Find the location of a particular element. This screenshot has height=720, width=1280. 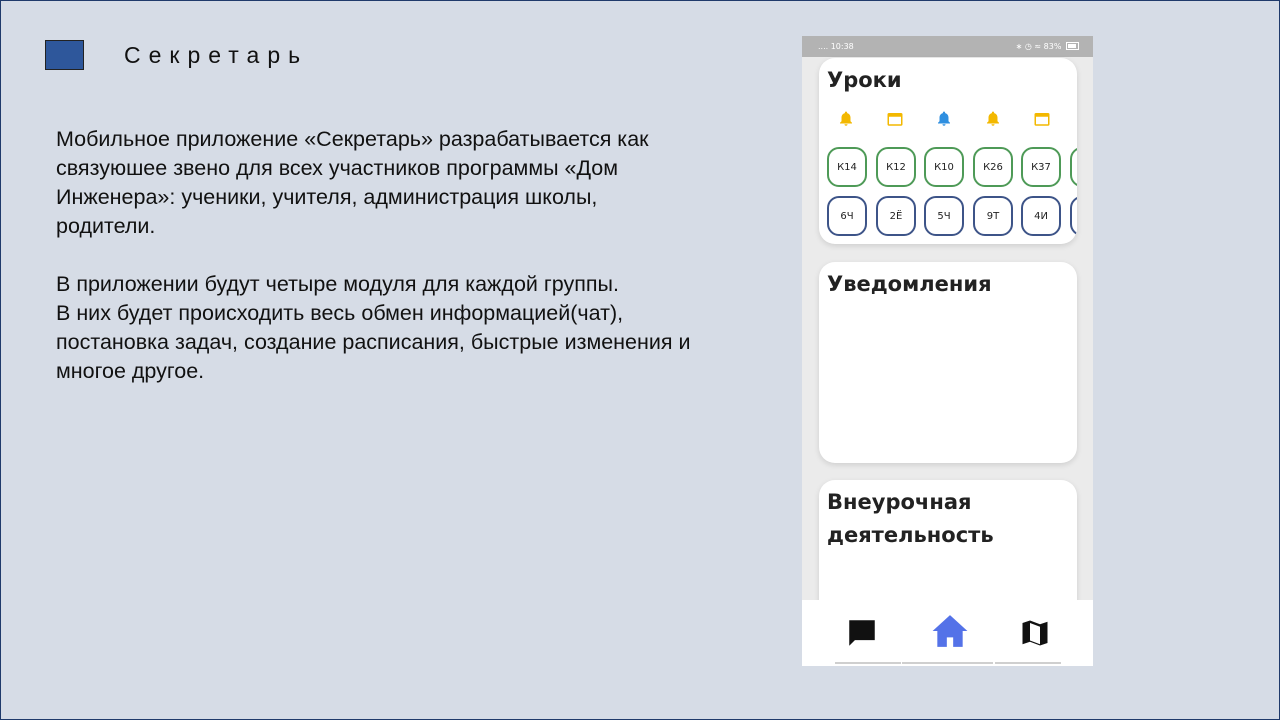

chat-icon is located at coordinates (862, 633).